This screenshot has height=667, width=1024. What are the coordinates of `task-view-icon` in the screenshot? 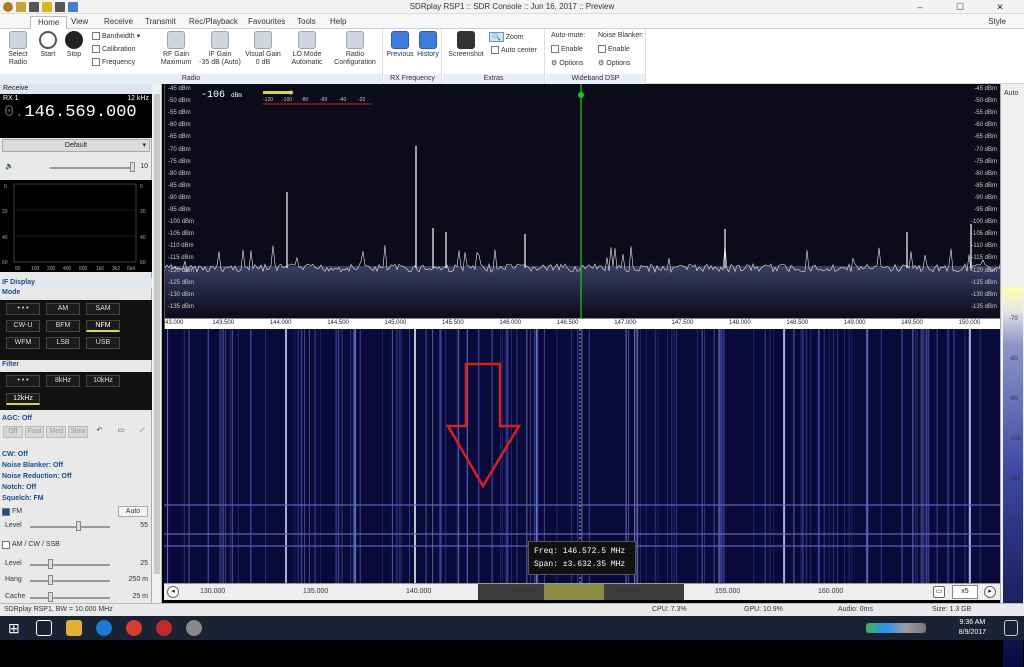 It's located at (44, 628).